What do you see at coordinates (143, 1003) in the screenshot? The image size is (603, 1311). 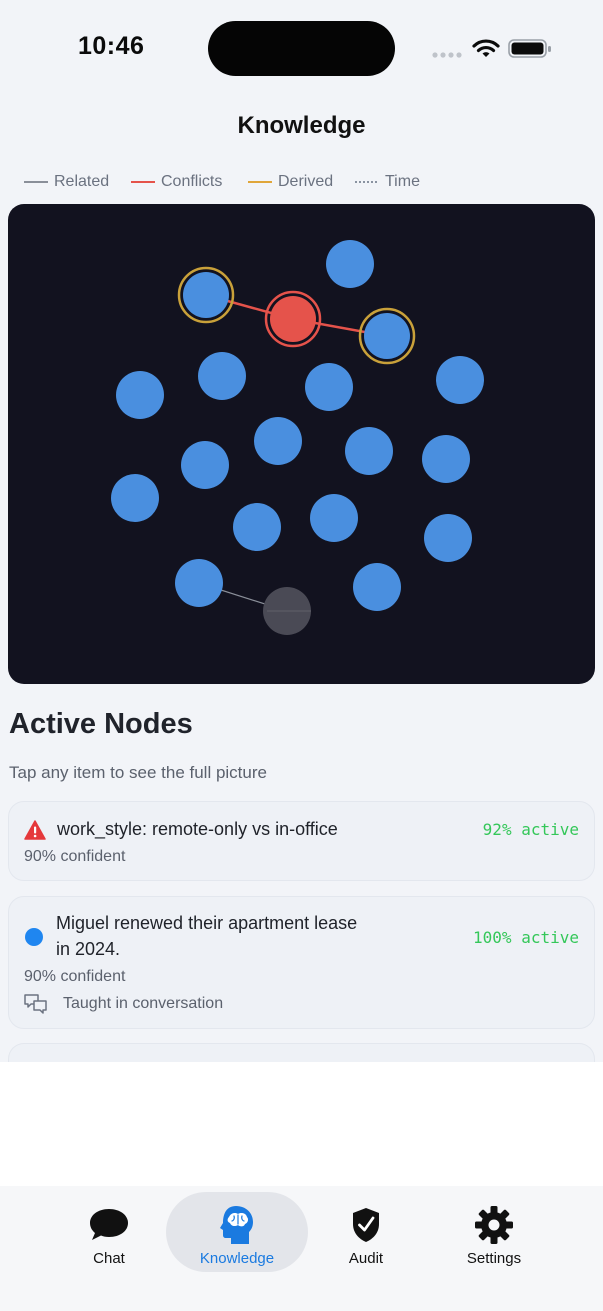 I see `node-source: Taught in conversation` at bounding box center [143, 1003].